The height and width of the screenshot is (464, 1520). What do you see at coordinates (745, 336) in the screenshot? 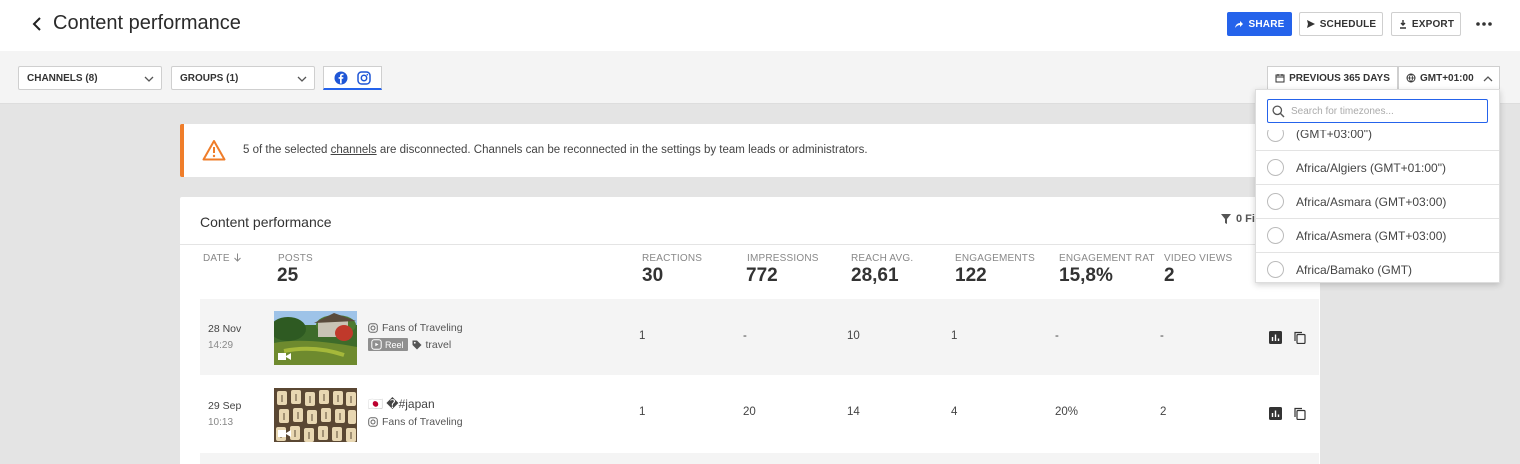
I see `cell-impressions: -` at bounding box center [745, 336].